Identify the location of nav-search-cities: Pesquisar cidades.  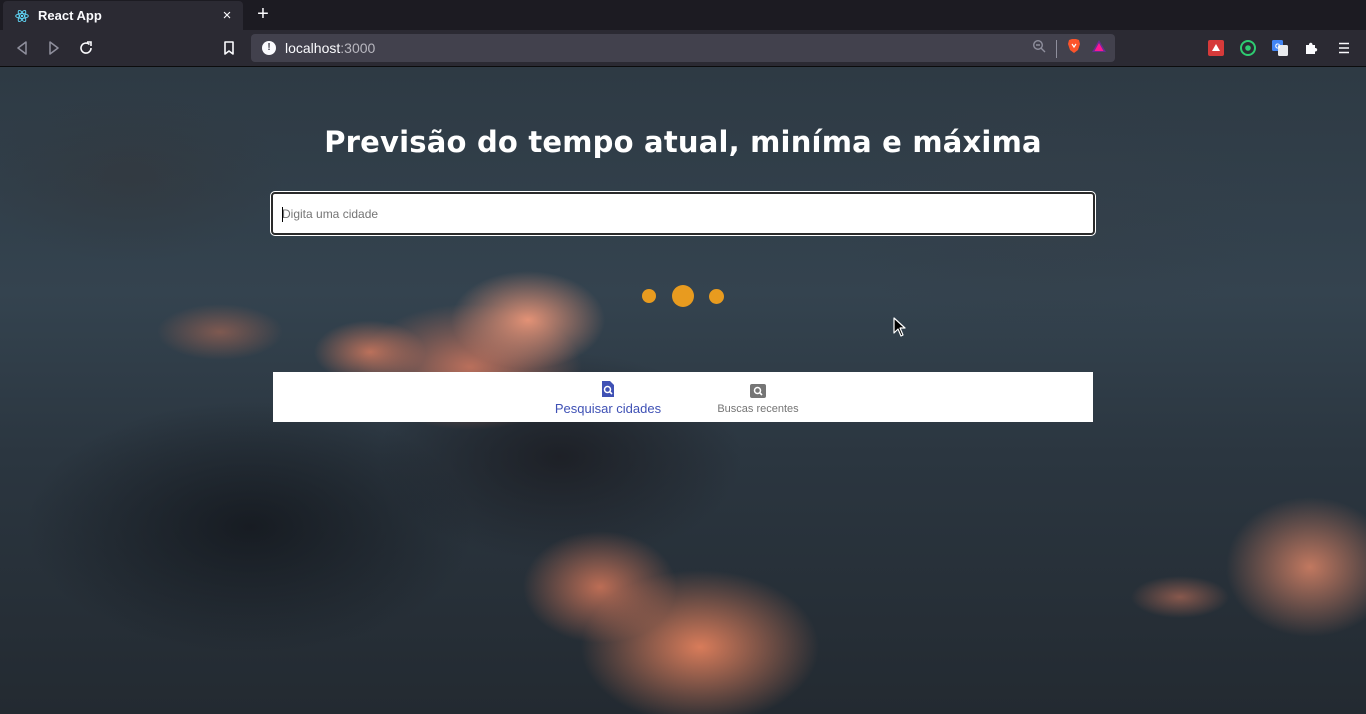
(608, 397).